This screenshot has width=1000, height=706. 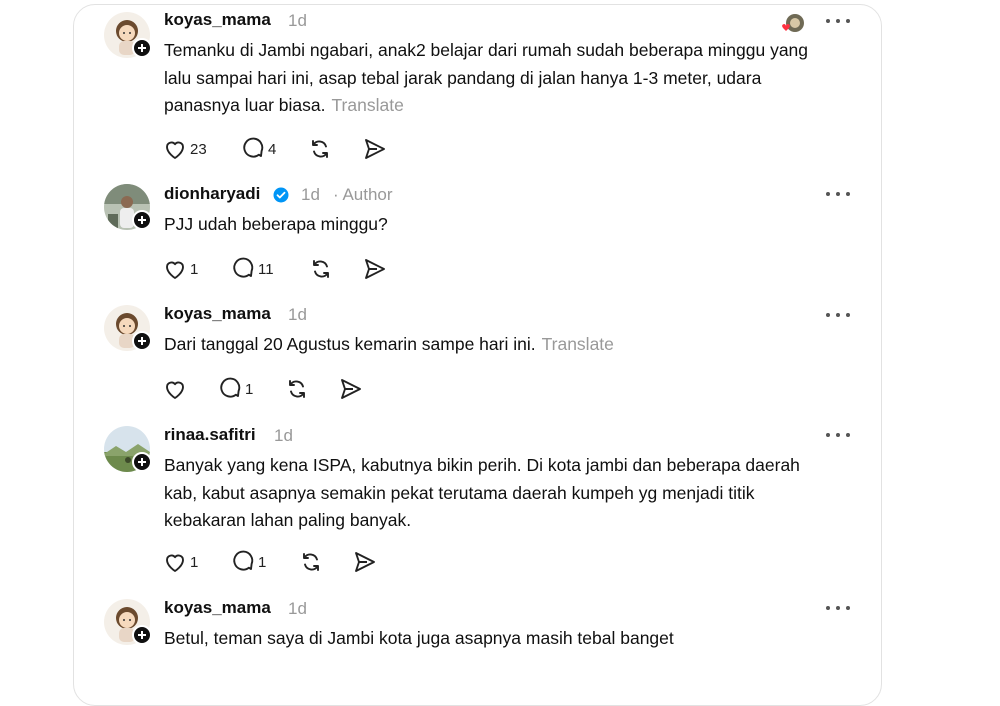 I want to click on reply-button: 11, so click(x=252, y=269).